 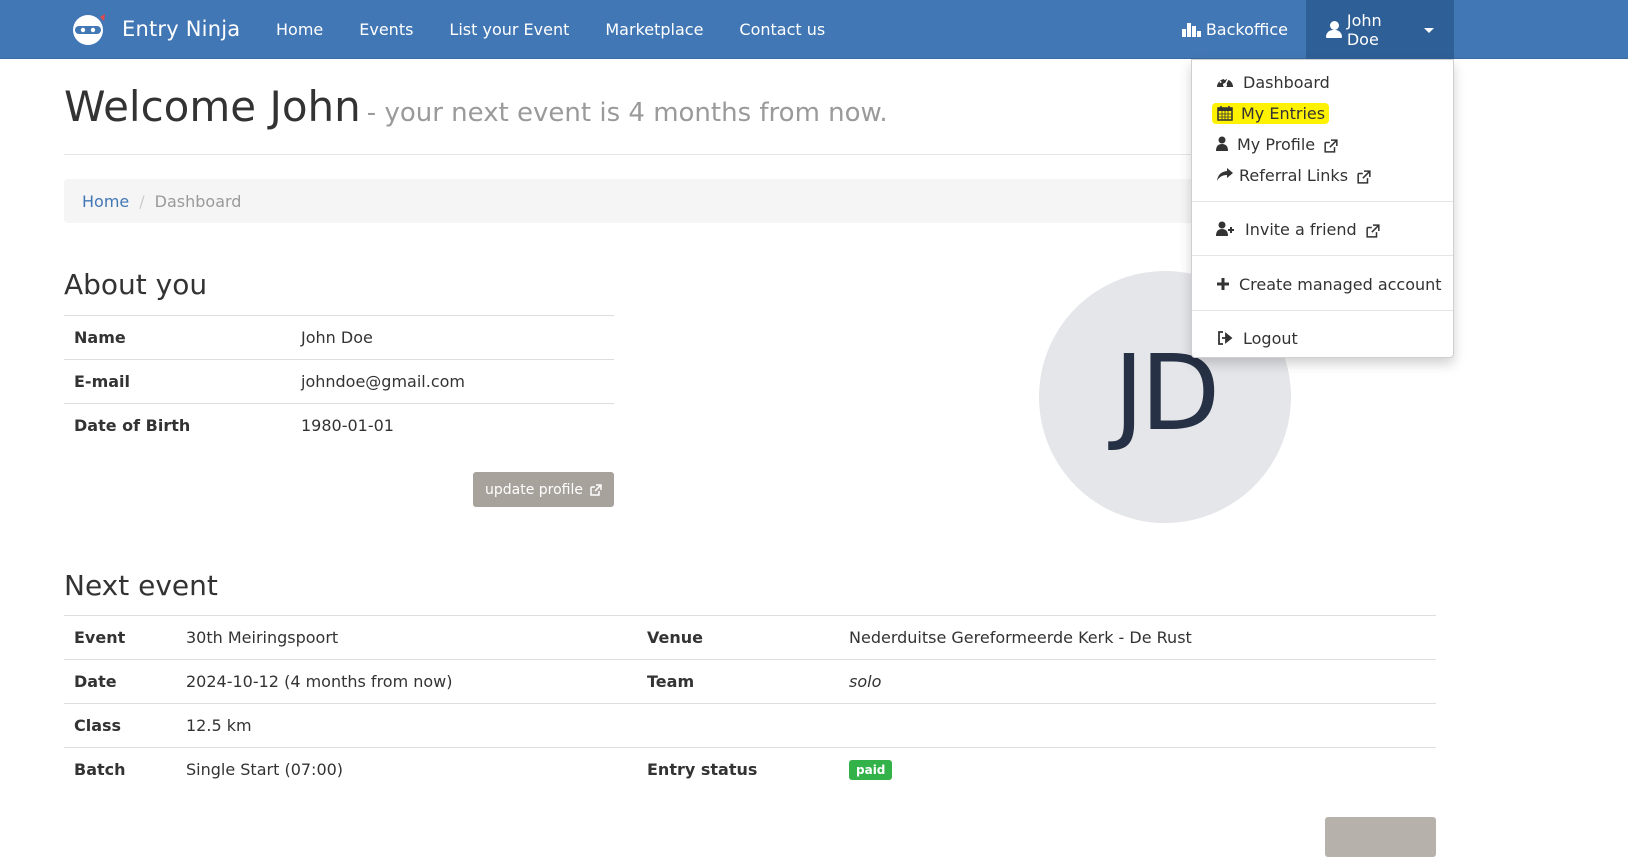 What do you see at coordinates (1137, 681) in the screenshot?
I see `team-value: solo` at bounding box center [1137, 681].